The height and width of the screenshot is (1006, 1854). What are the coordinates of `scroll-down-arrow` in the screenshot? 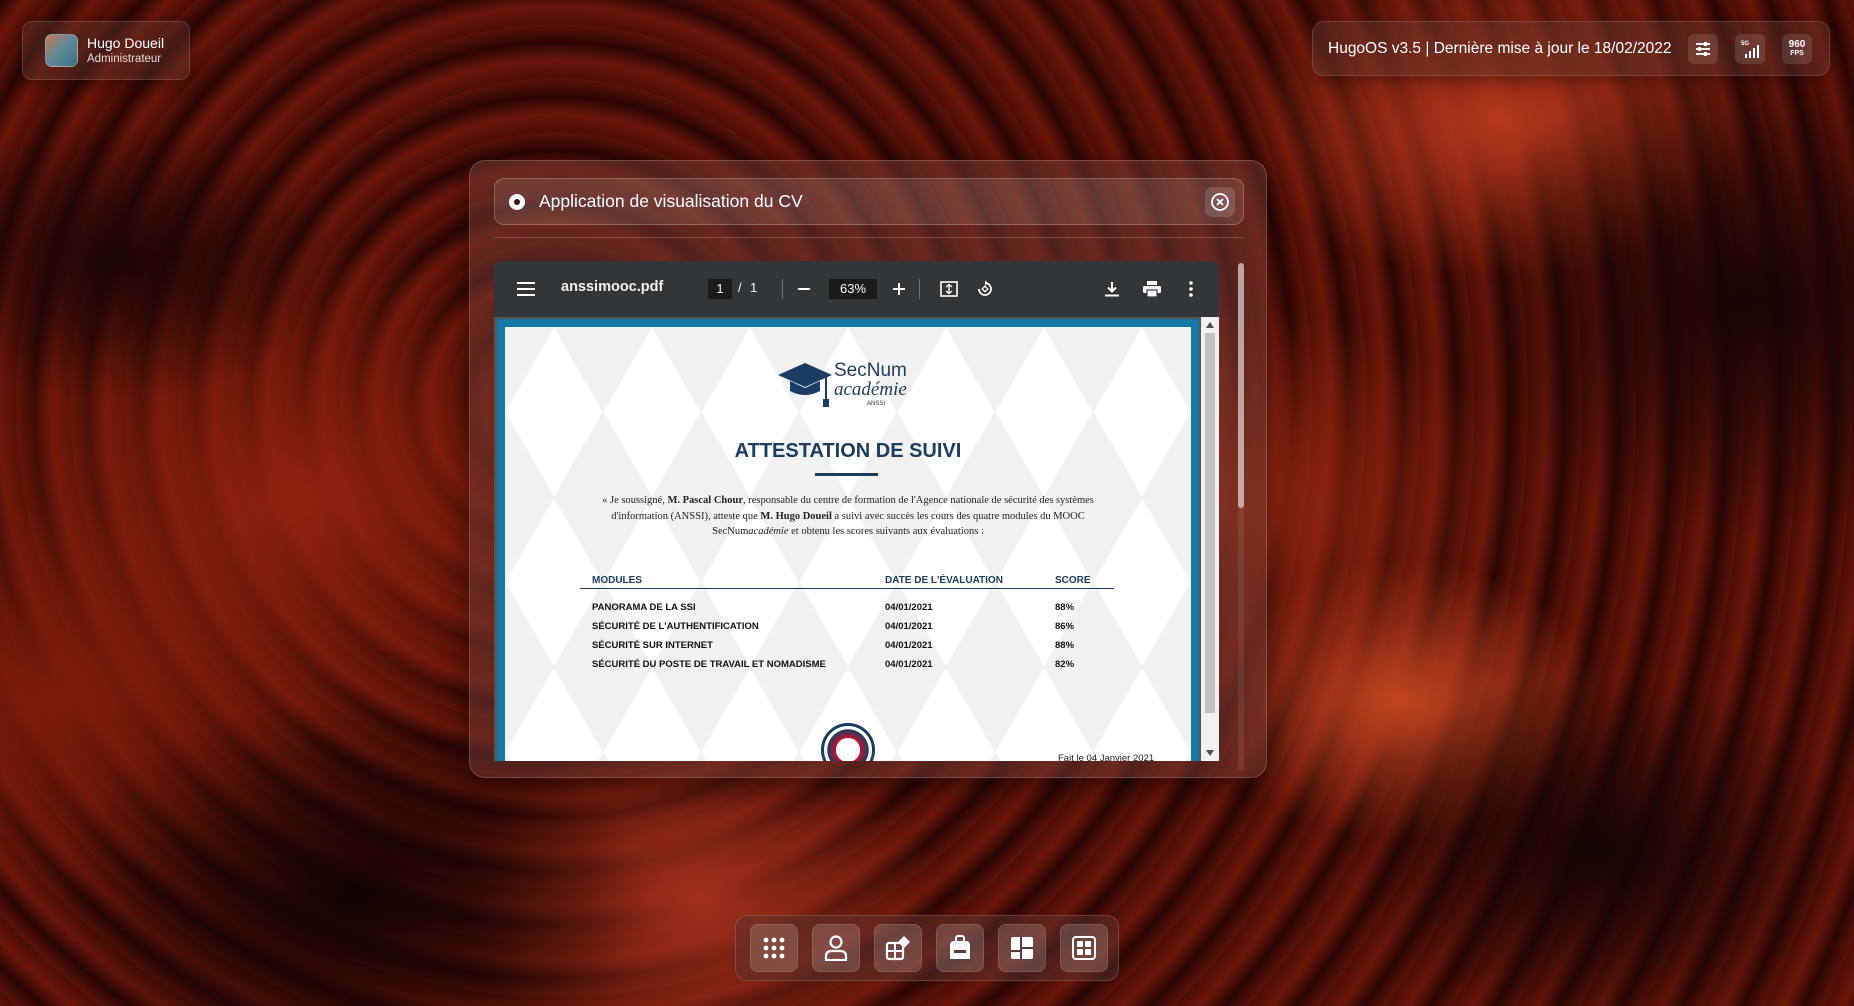 It's located at (1210, 753).